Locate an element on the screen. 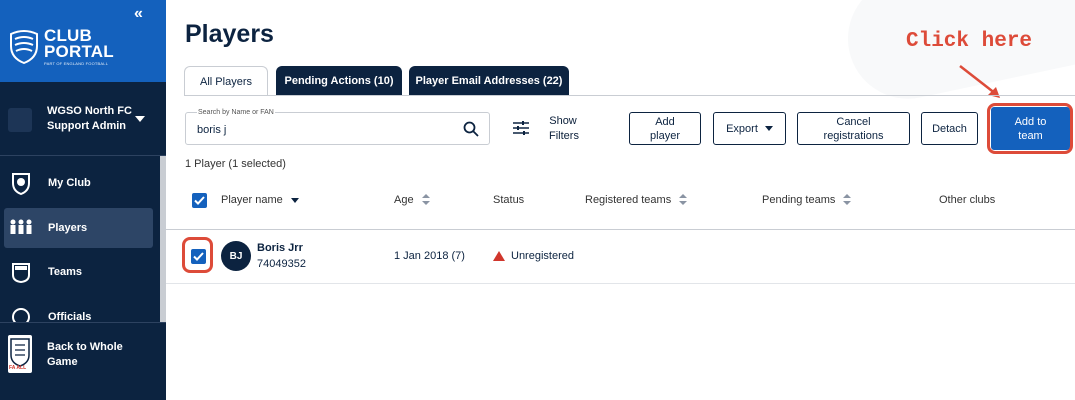  sidebar-header: « CLUB PORTAL PART OF ENGLAND FOOTBALL is located at coordinates (83, 41).